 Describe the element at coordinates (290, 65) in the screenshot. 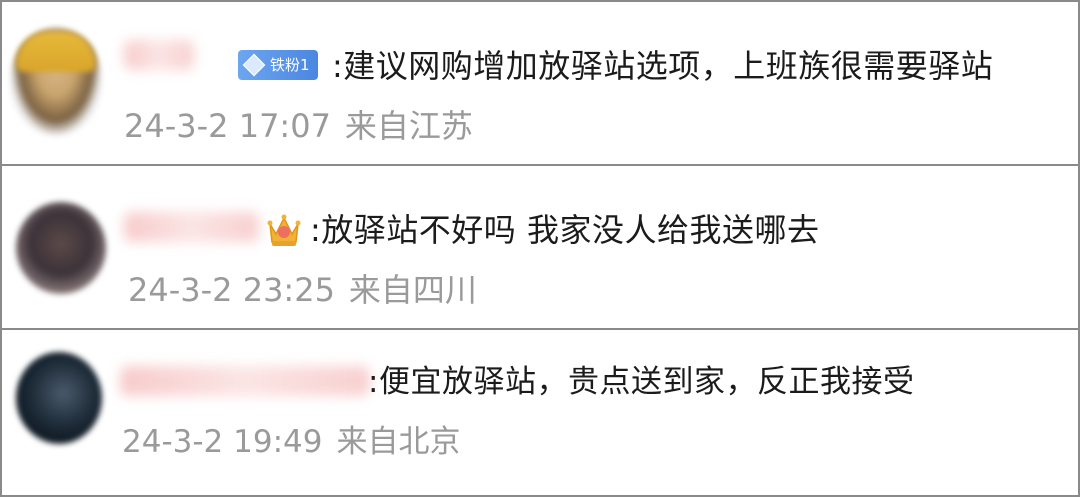

I see `fan-badge-label: 铁粉1` at that location.